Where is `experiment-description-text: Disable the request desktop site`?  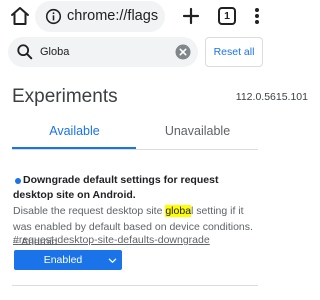
experiment-description-text: Disable the request desktop site is located at coordinates (89, 211).